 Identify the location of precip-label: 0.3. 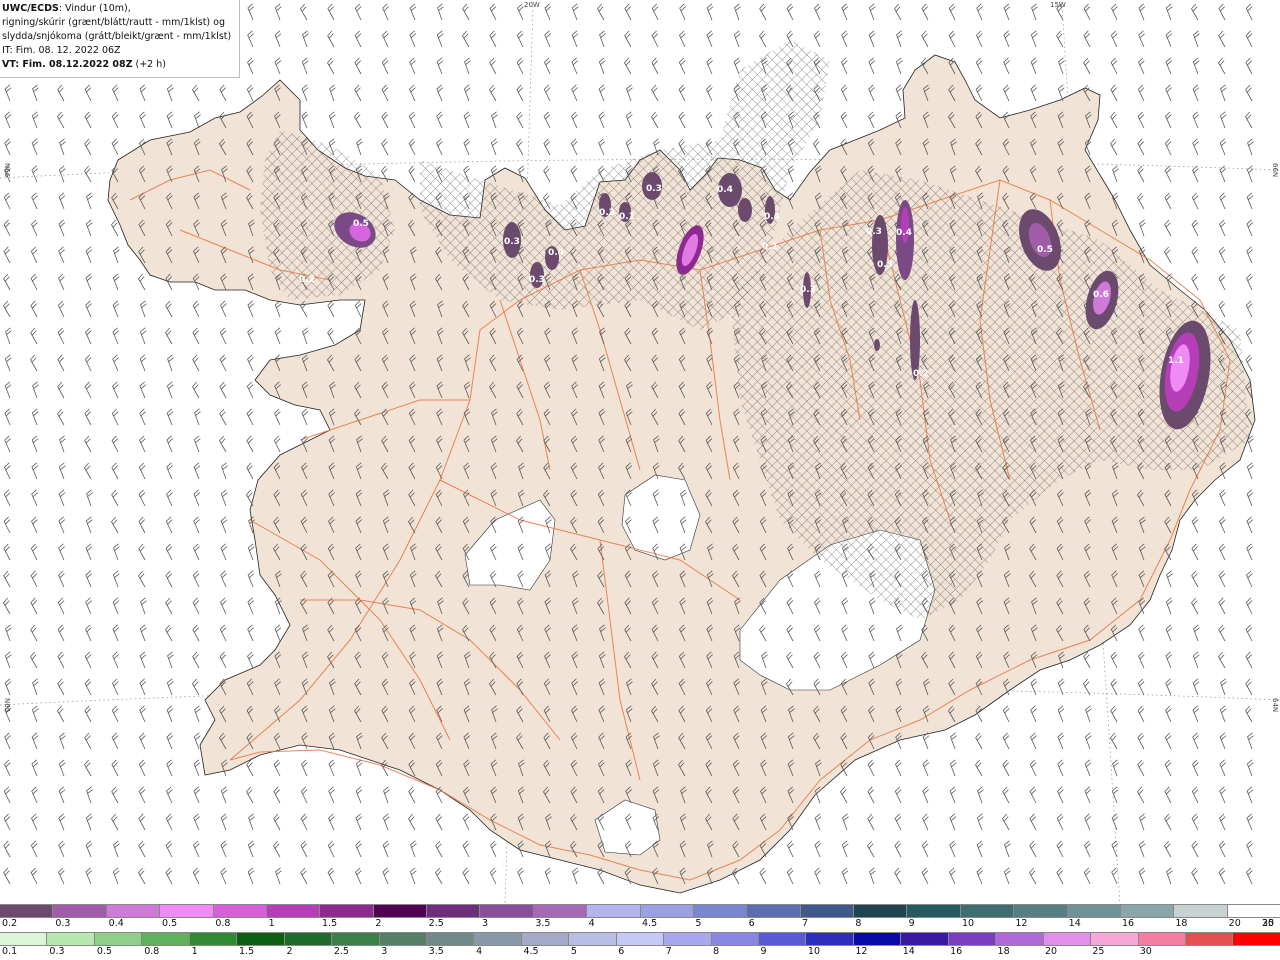
(512, 242).